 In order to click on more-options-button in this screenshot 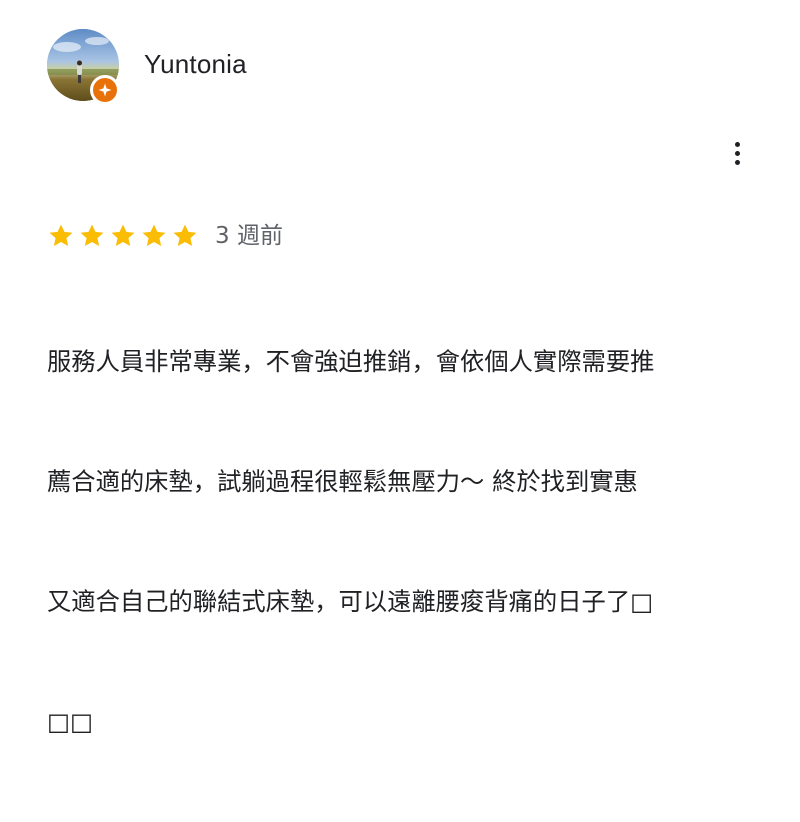, I will do `click(737, 153)`.